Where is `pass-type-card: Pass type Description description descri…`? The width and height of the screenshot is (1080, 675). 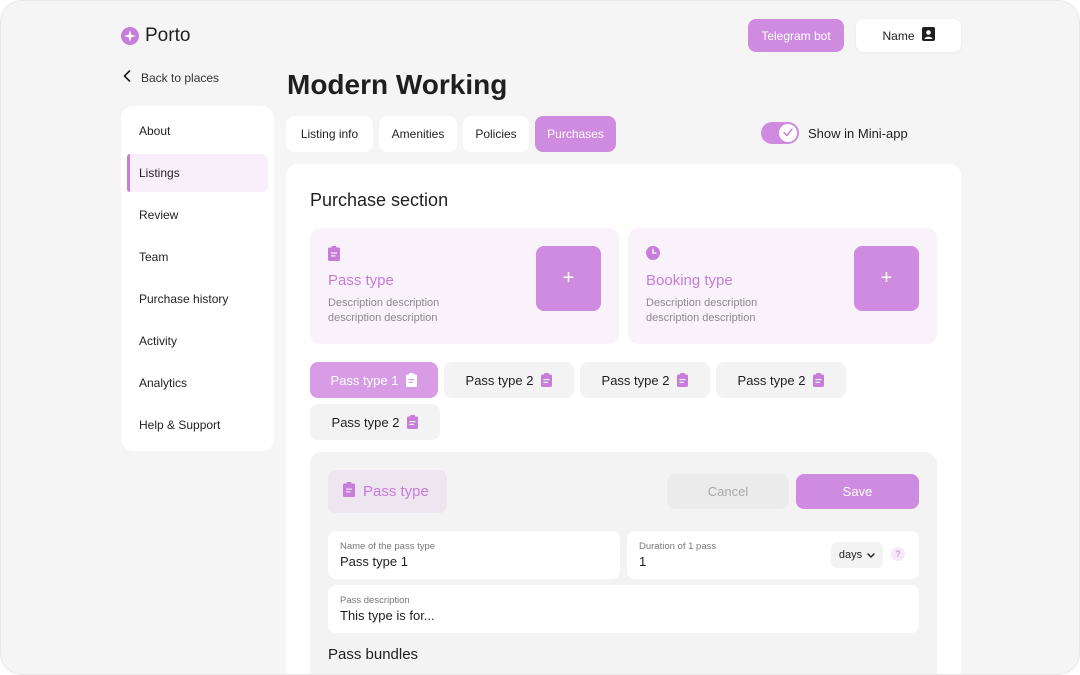 pass-type-card: Pass type Description description descri… is located at coordinates (464, 286).